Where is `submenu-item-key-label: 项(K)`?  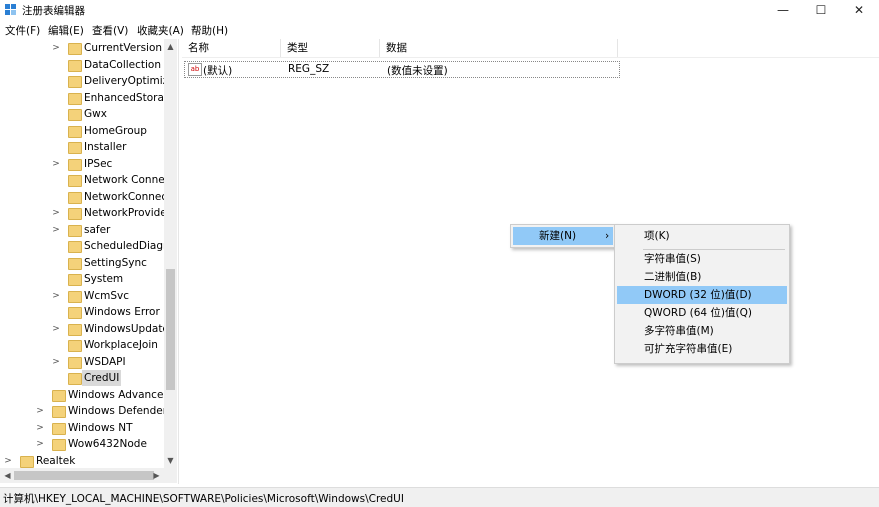 submenu-item-key-label: 项(K) is located at coordinates (657, 236).